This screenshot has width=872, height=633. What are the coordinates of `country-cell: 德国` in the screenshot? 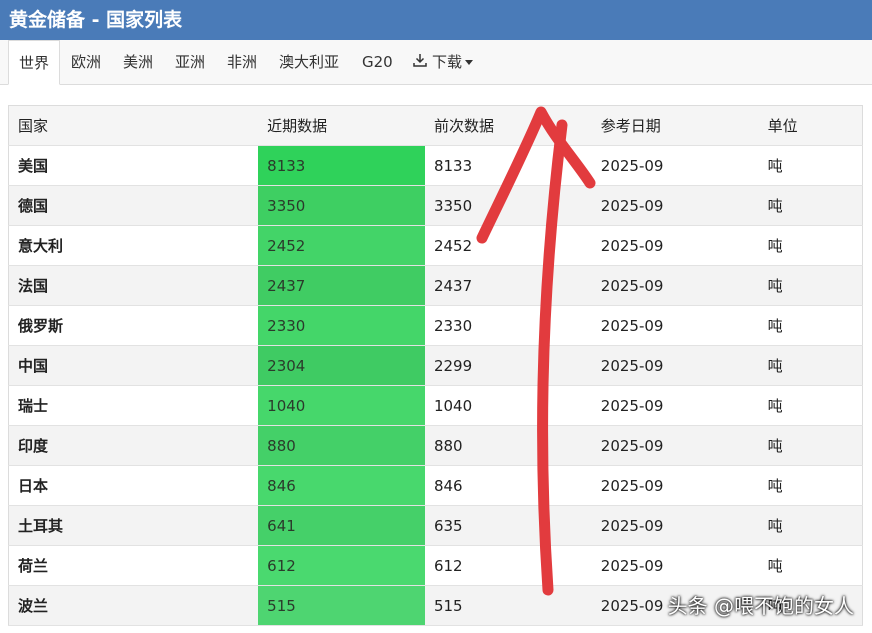 It's located at (133, 205).